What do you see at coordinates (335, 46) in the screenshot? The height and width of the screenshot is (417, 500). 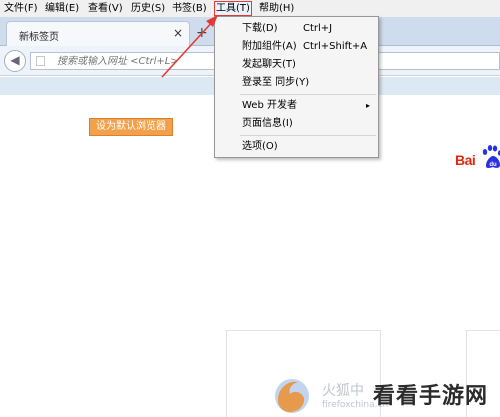 I see `menu-item-shortcut: Ctrl+Shift+A` at bounding box center [335, 46].